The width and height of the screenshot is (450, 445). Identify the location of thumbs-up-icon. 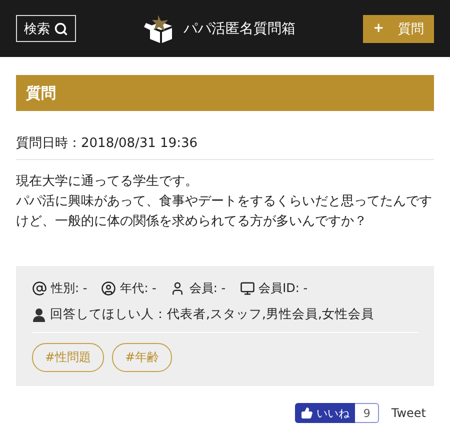
(307, 413).